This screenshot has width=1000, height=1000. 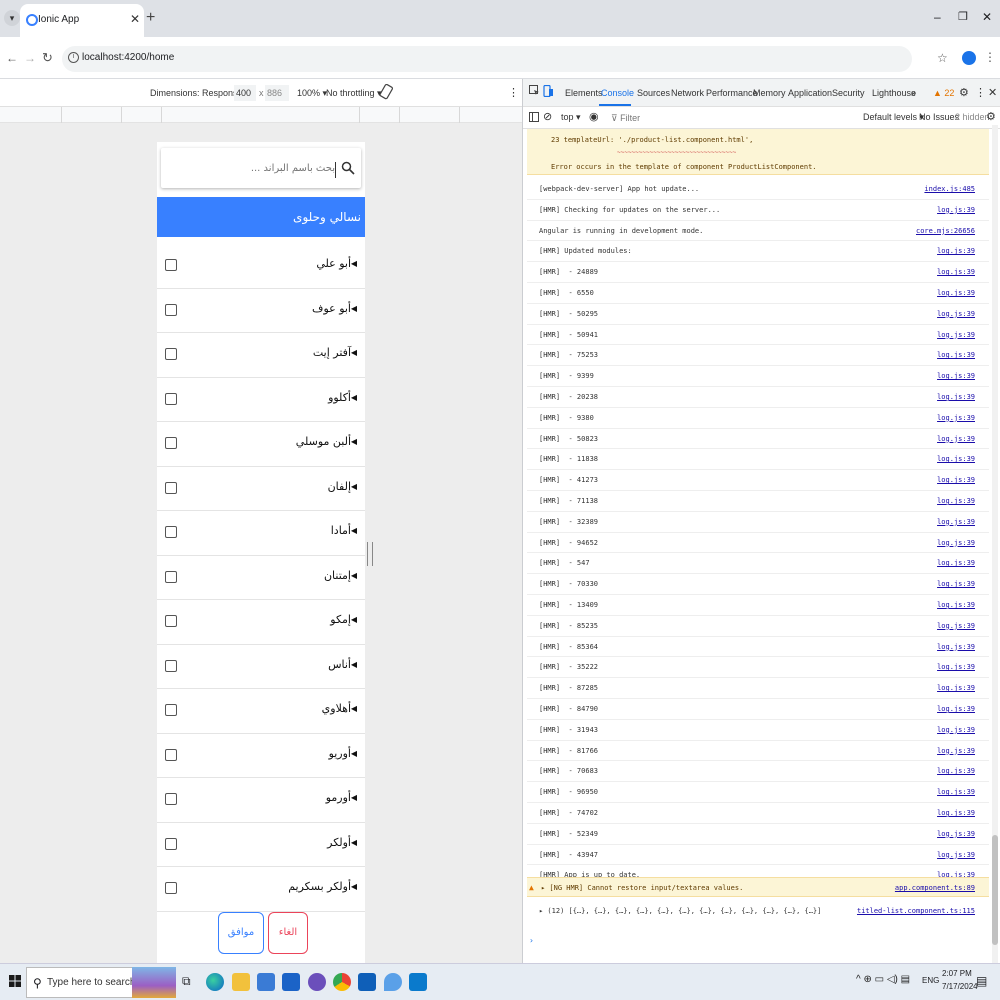 I want to click on search-input, so click(x=253, y=168).